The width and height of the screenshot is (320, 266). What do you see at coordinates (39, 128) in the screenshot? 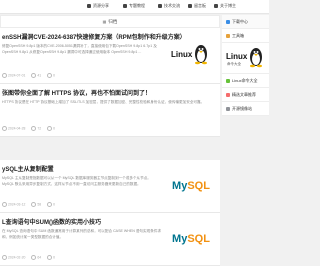
I see `views-text: 72` at bounding box center [39, 128].